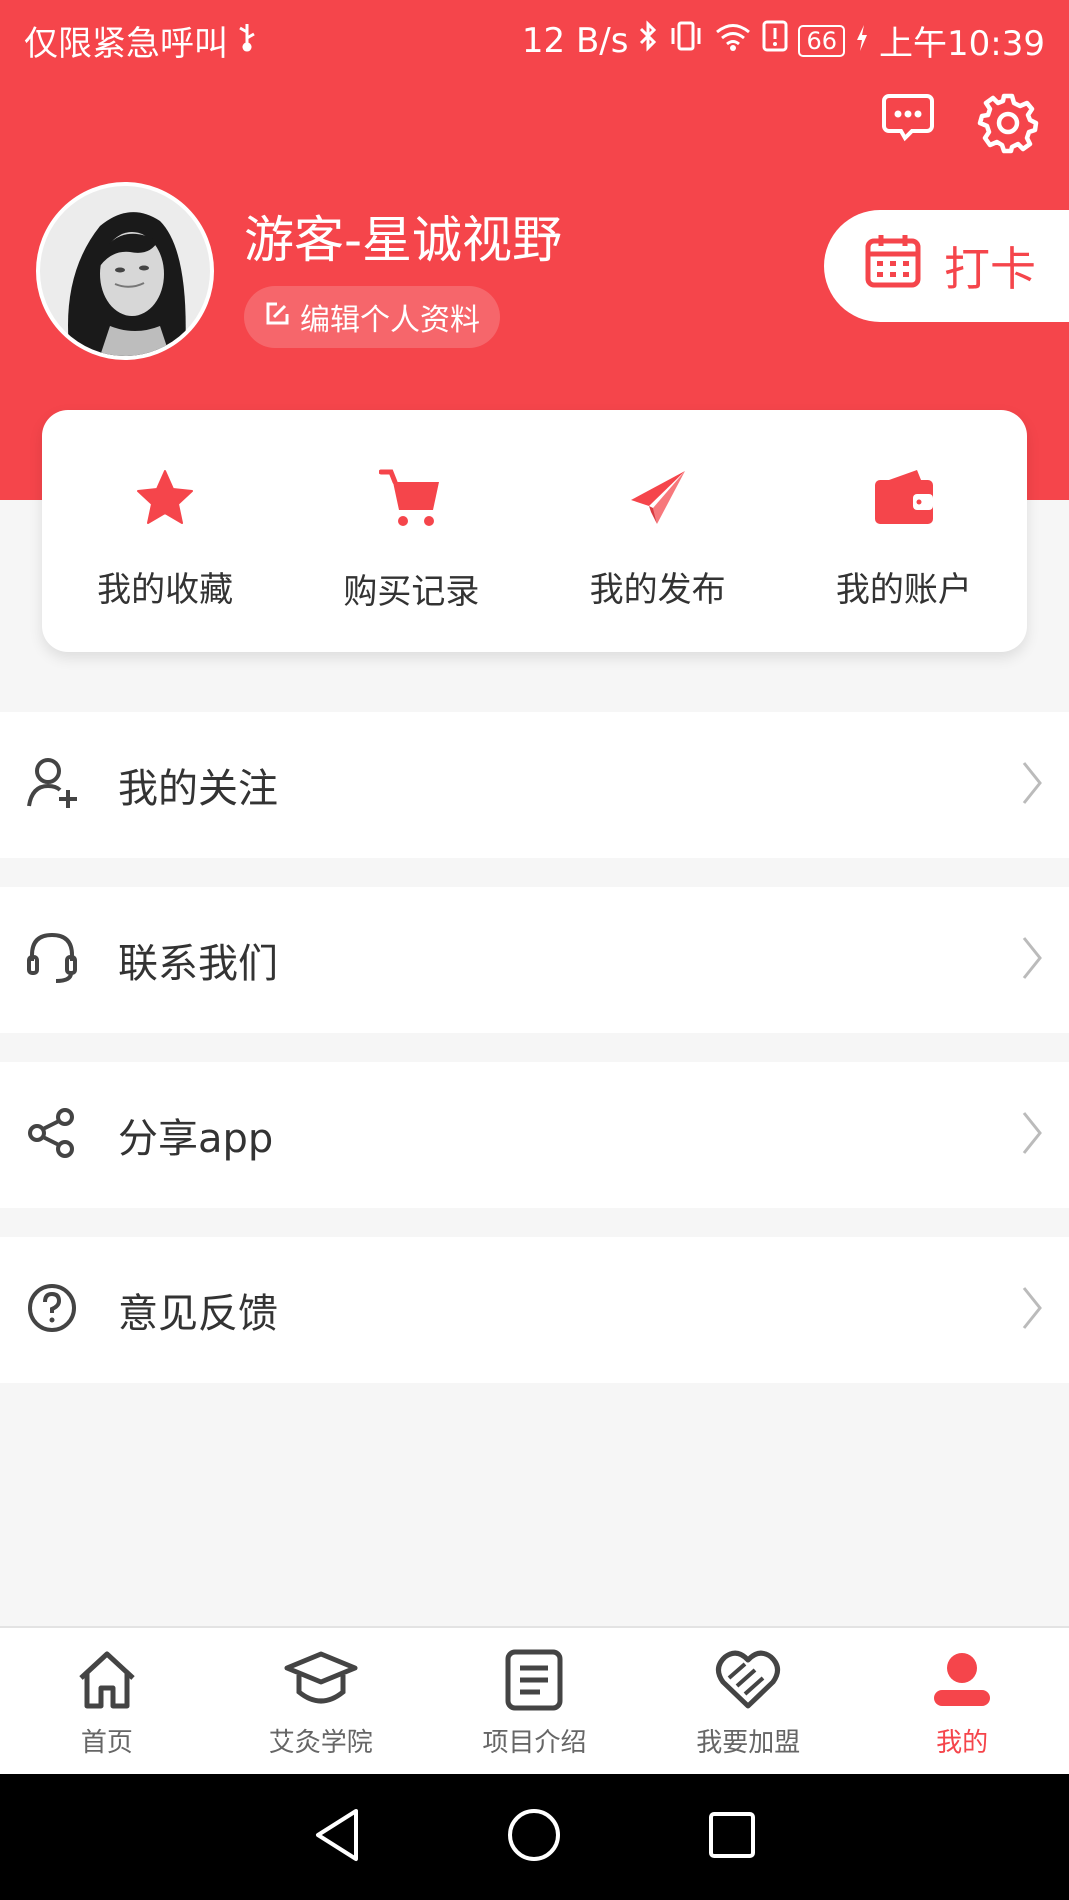  Describe the element at coordinates (196, 1139) in the screenshot. I see `menu-item-label: 分享app` at that location.